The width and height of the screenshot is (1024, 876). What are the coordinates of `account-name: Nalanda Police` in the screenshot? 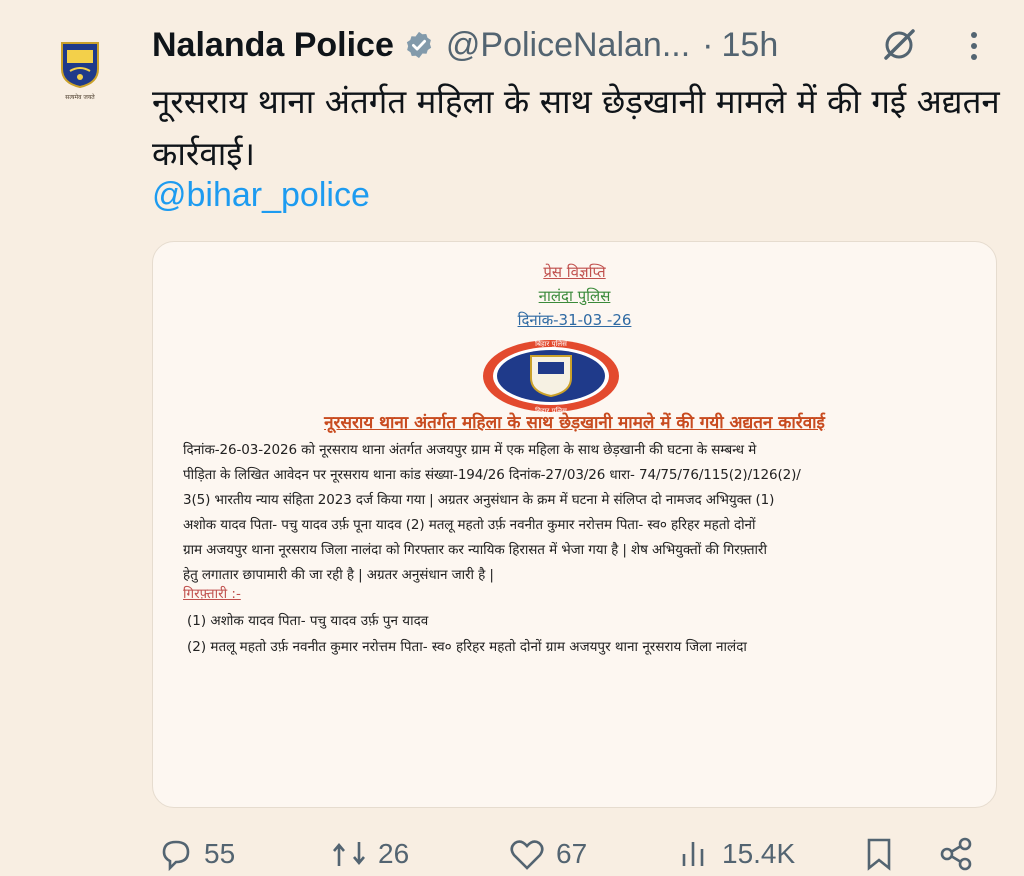 It's located at (273, 45).